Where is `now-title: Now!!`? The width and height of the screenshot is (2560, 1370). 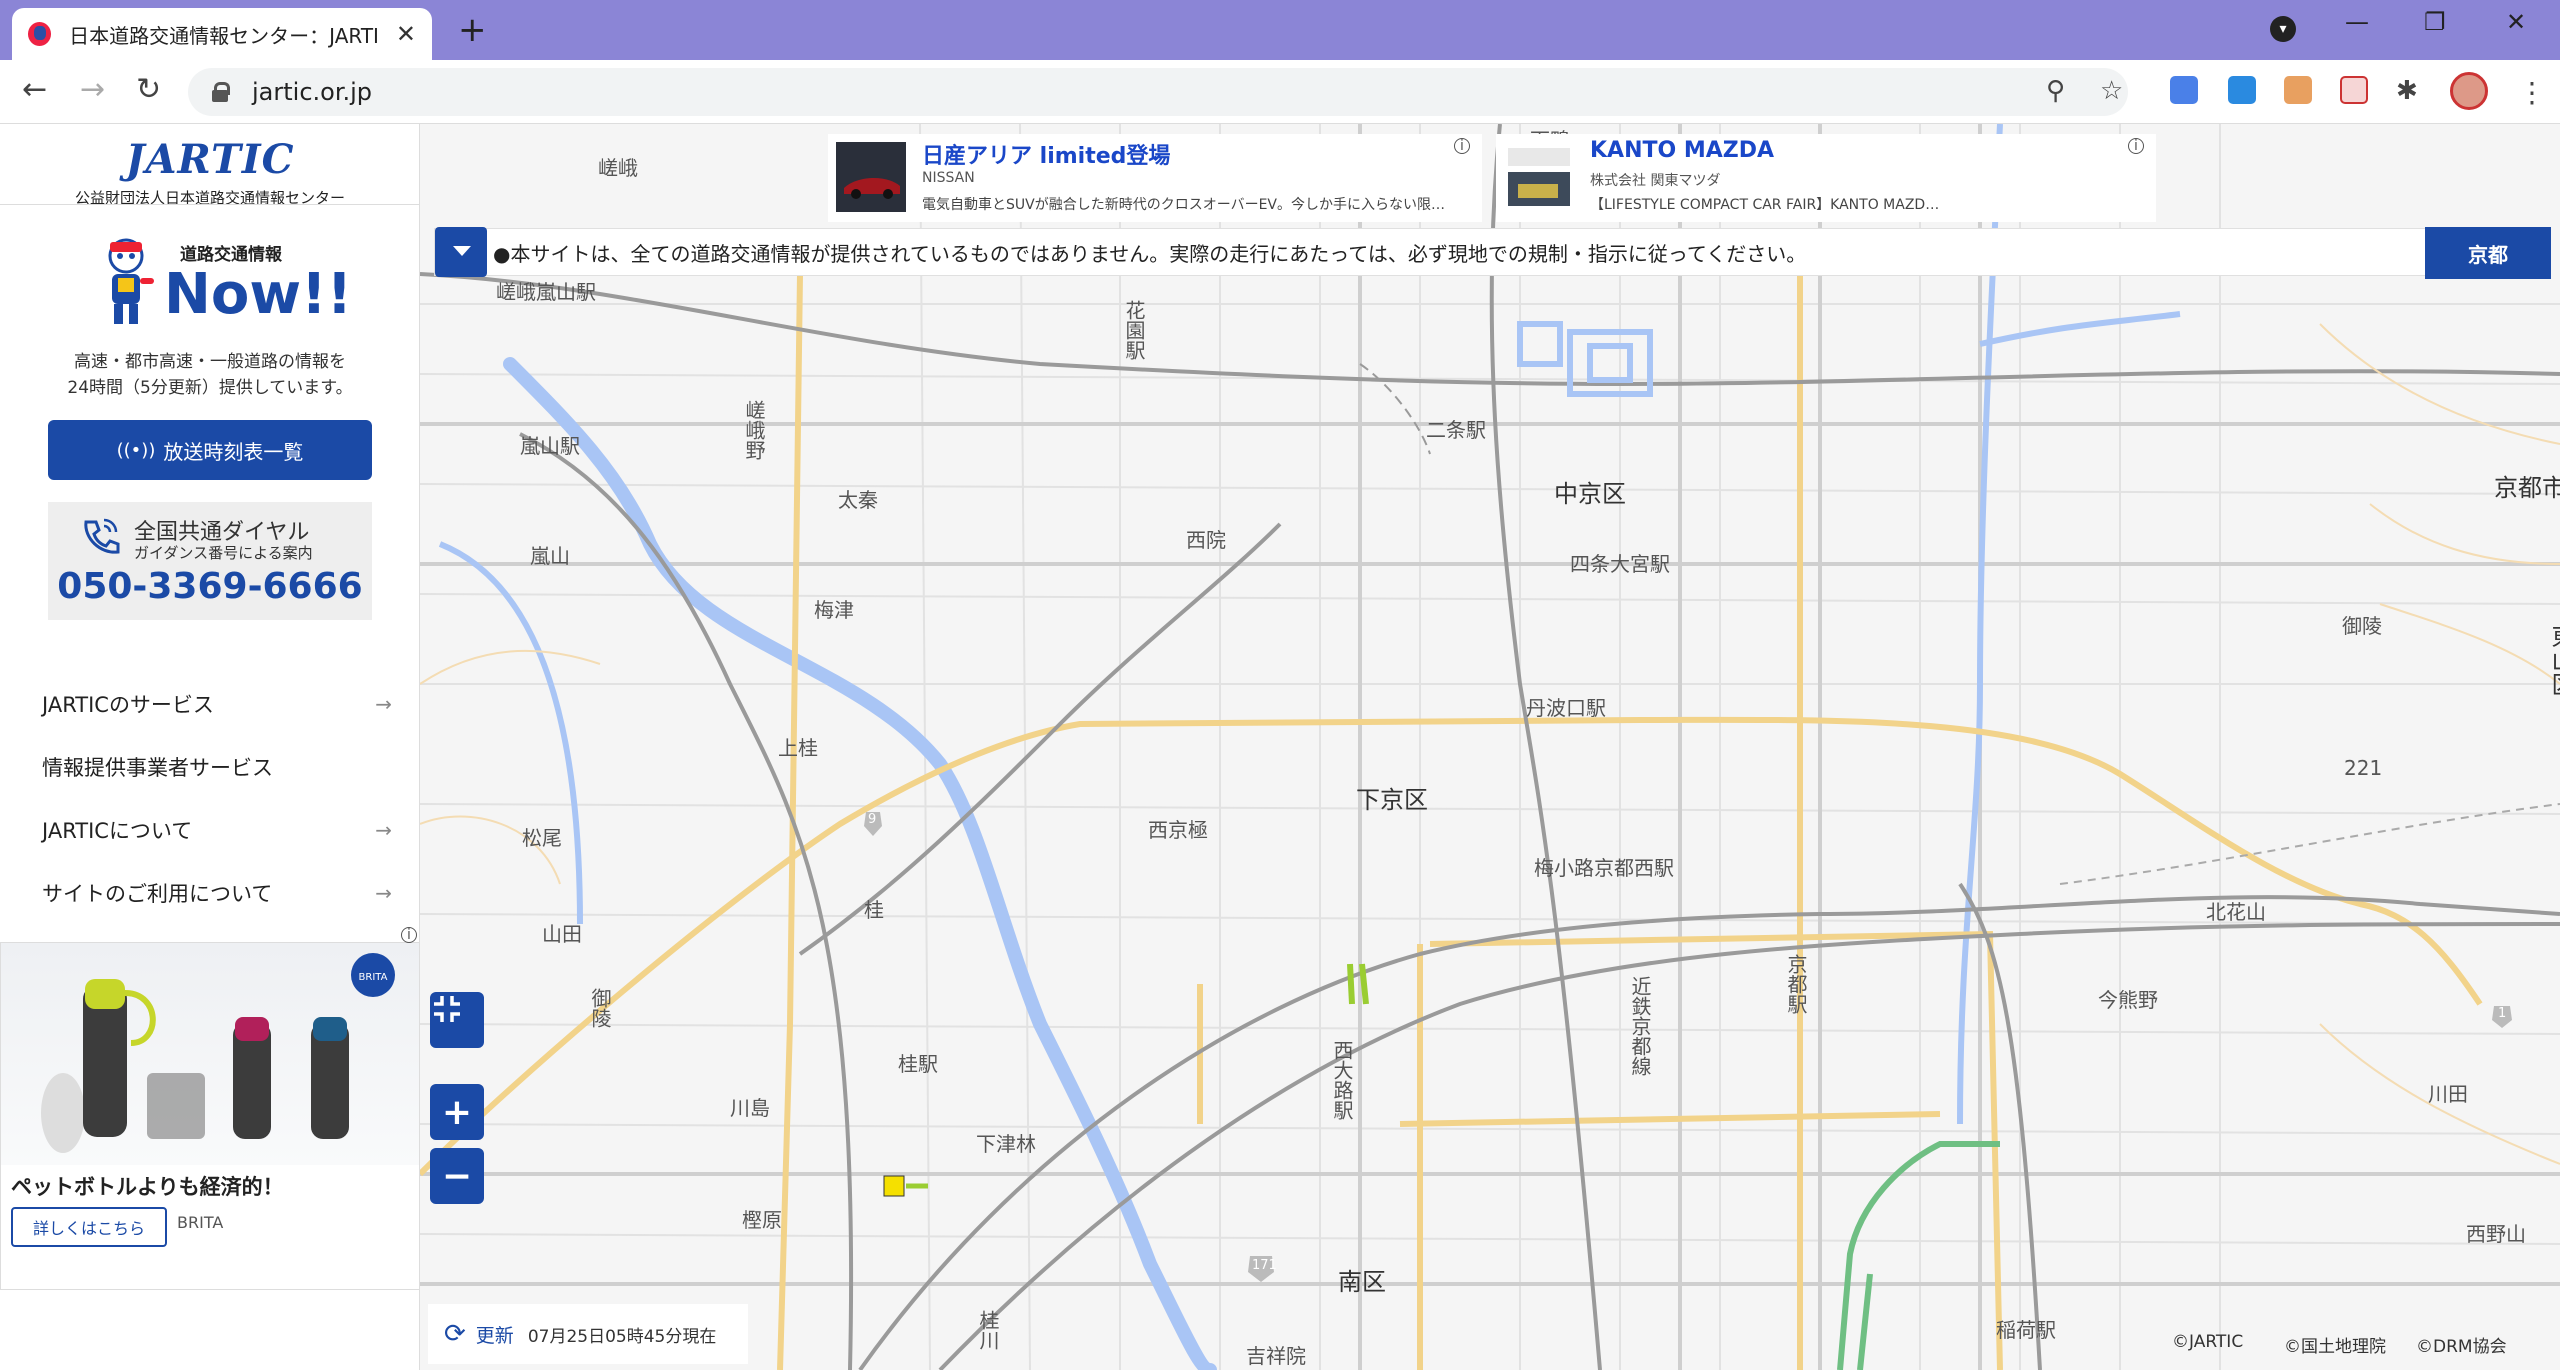
now-title: Now!! is located at coordinates (258, 294).